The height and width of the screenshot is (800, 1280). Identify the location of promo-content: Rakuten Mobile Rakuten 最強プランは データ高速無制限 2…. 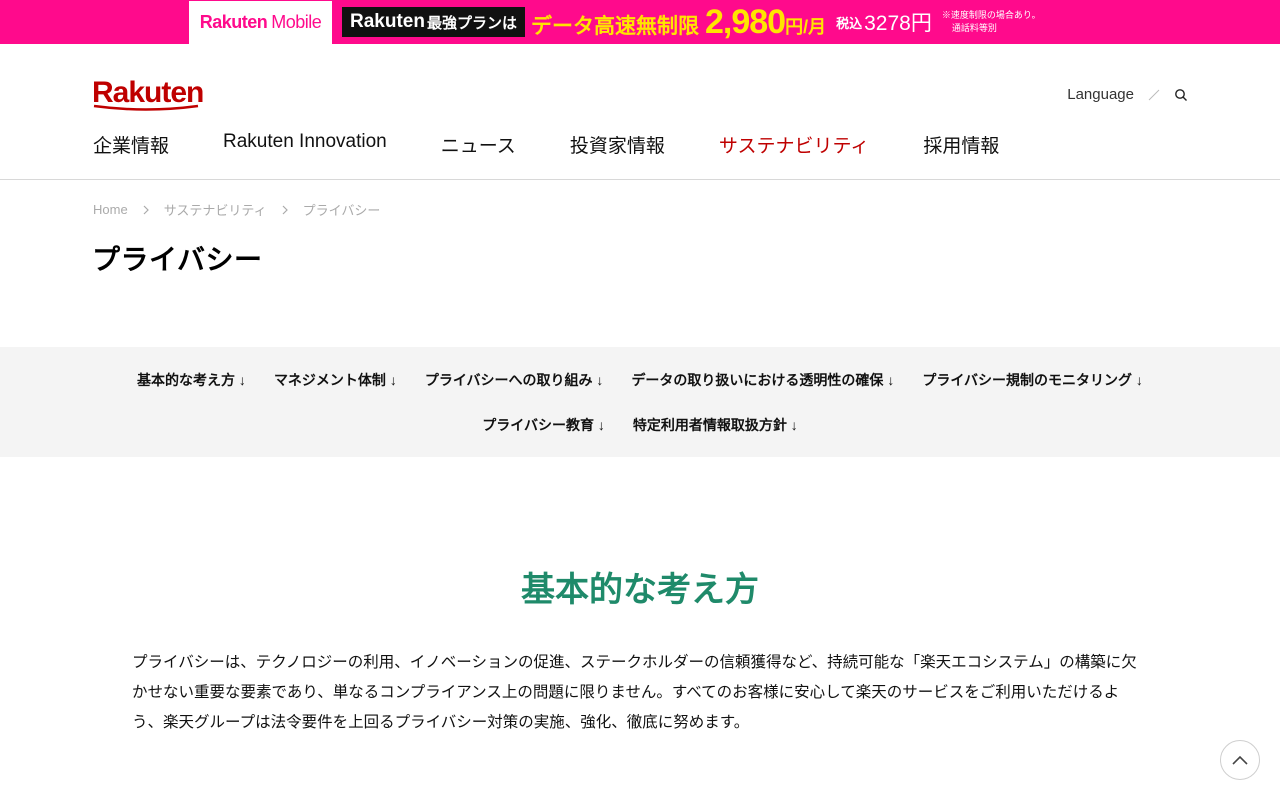
(615, 22).